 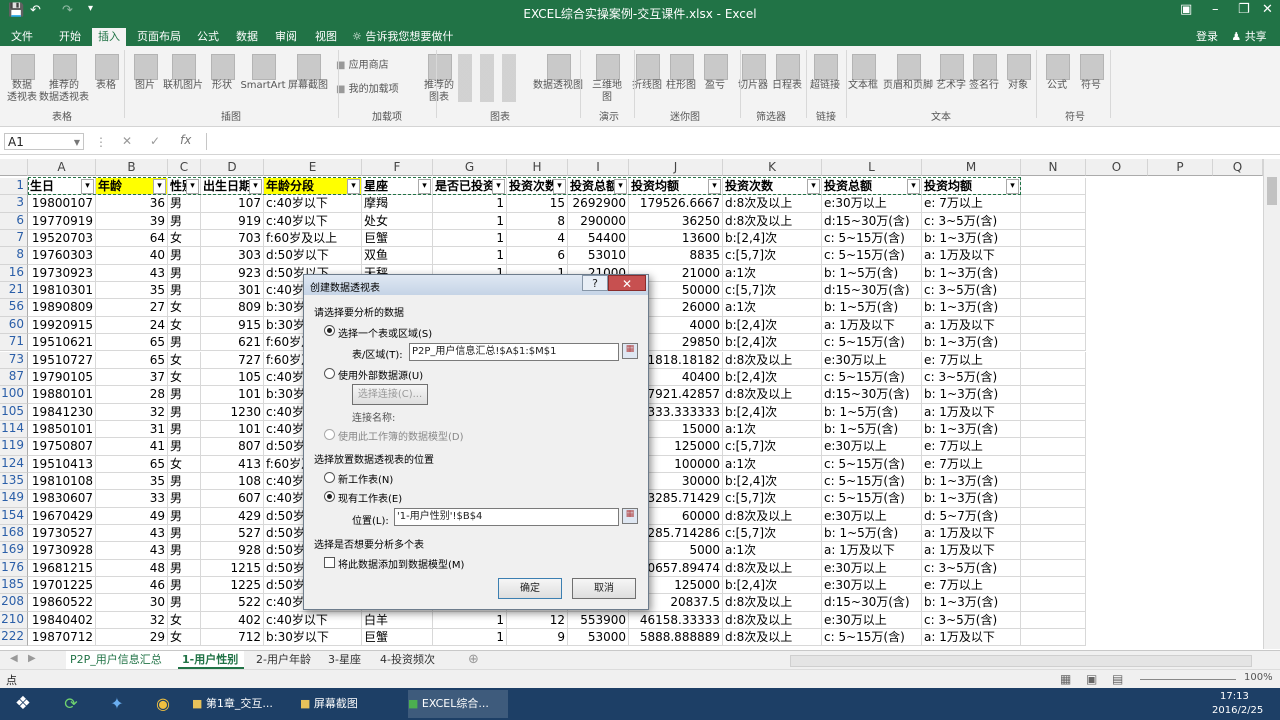 What do you see at coordinates (62, 273) in the screenshot?
I see `table-cell: 19730923` at bounding box center [62, 273].